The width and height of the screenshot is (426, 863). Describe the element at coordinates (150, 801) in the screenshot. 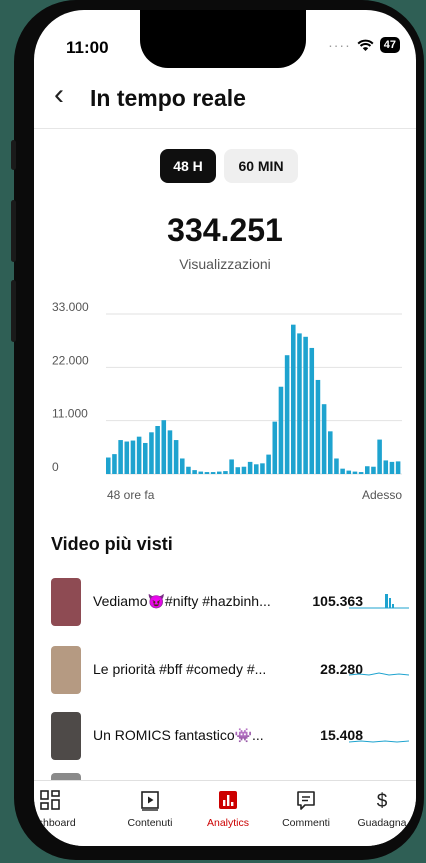

I see `content-icon` at that location.